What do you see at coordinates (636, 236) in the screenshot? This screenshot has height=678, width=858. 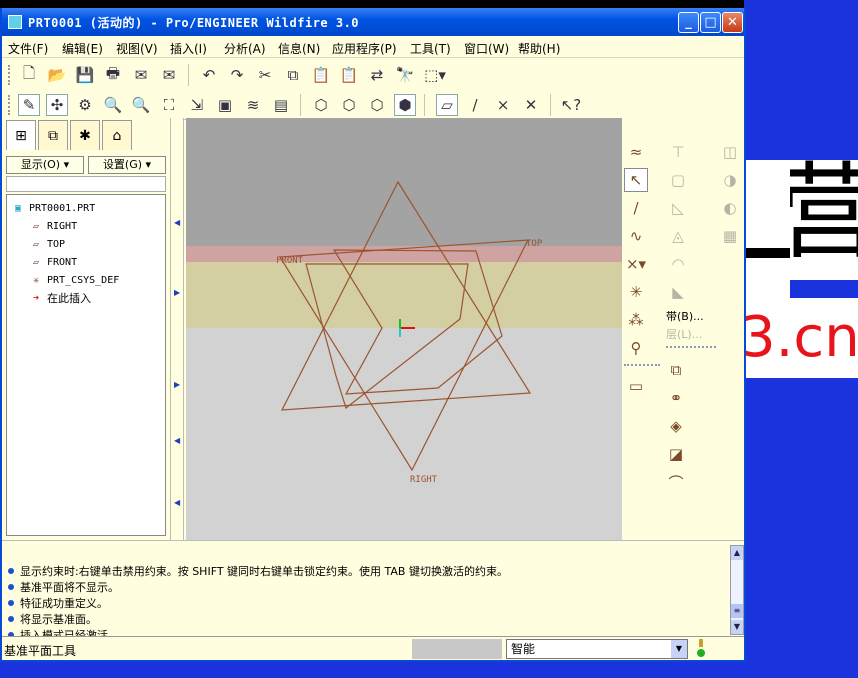 I see `datum-curve-tool-icon: ∿` at bounding box center [636, 236].